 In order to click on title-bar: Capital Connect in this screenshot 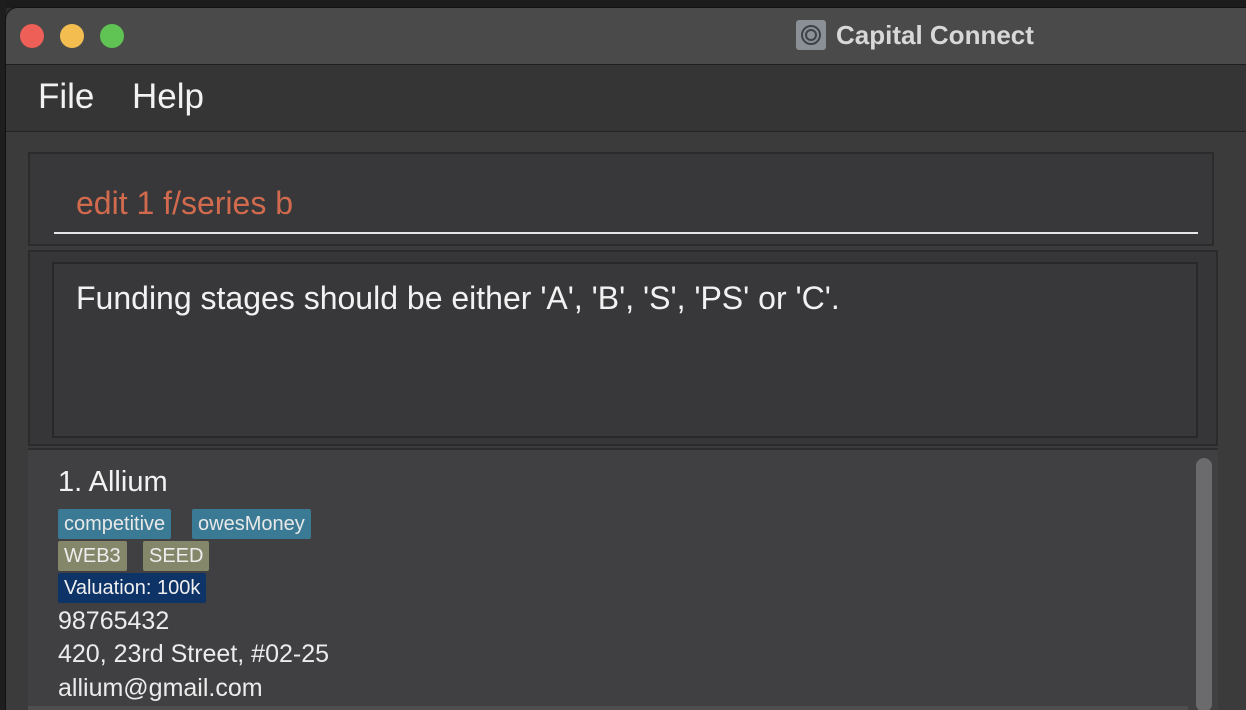, I will do `click(626, 36)`.